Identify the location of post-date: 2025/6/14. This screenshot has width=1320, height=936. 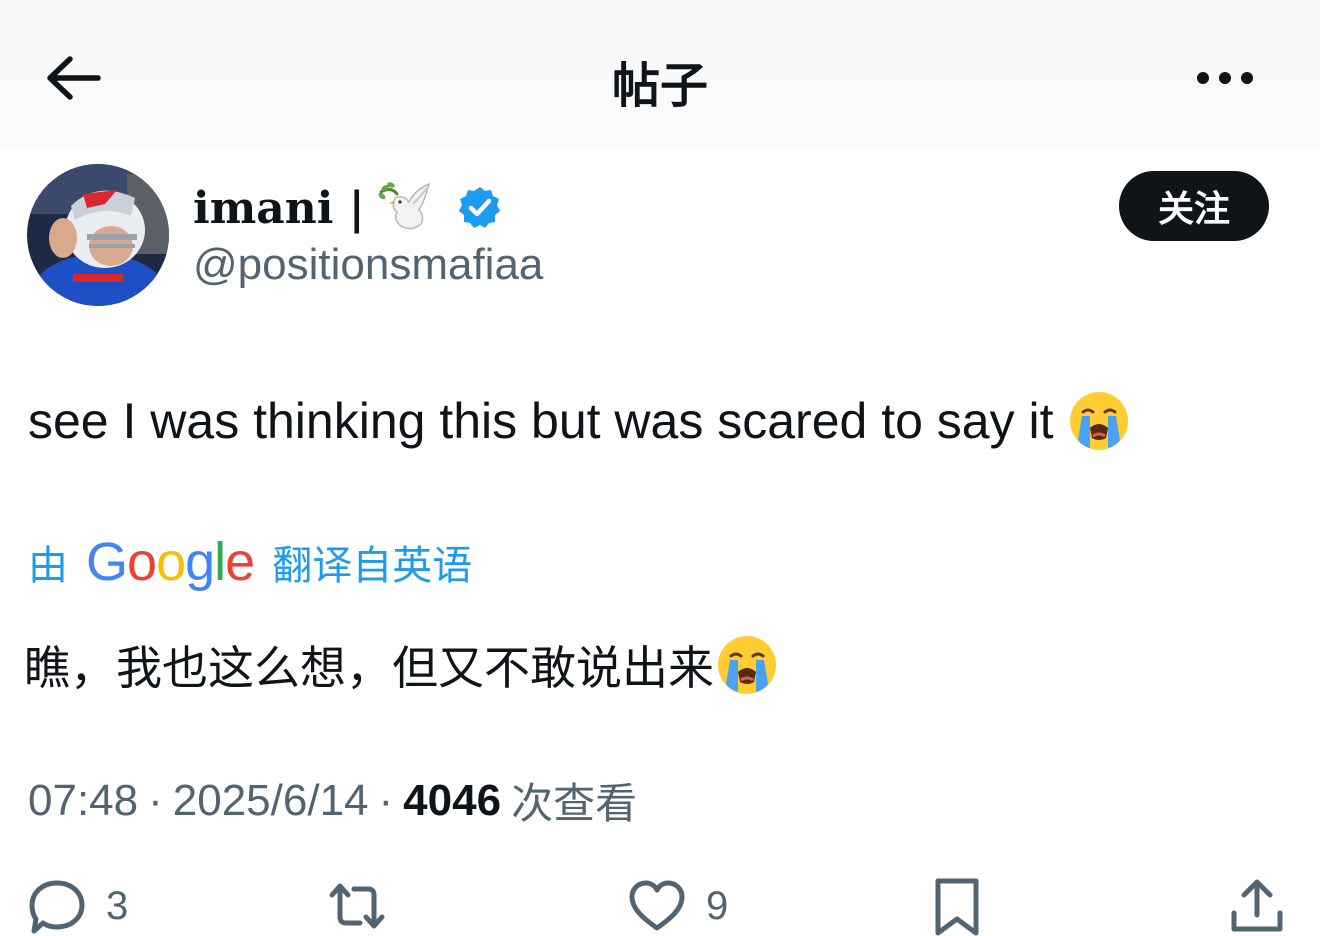
(270, 800).